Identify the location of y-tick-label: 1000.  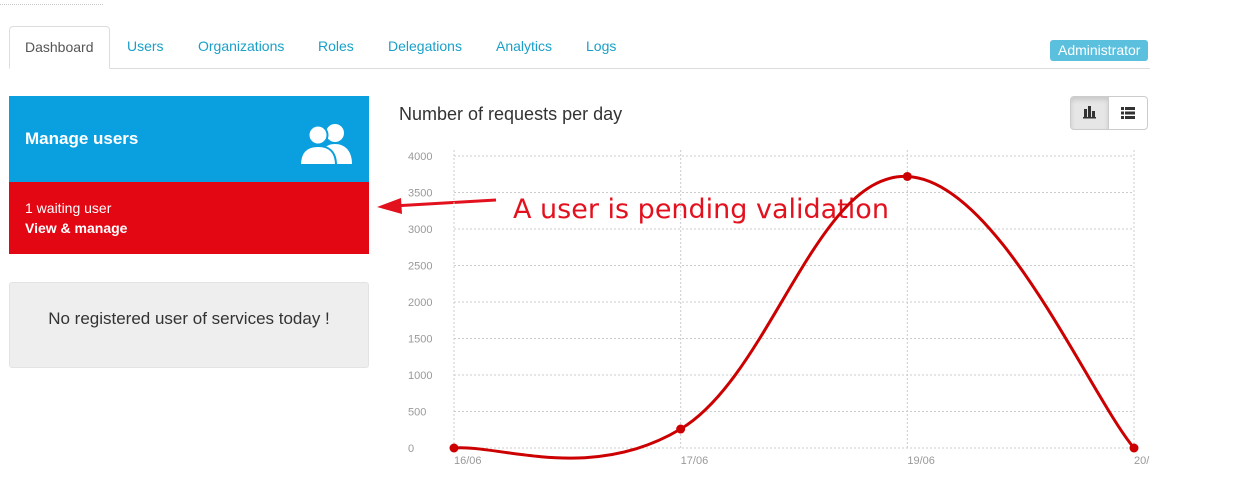
(420, 376).